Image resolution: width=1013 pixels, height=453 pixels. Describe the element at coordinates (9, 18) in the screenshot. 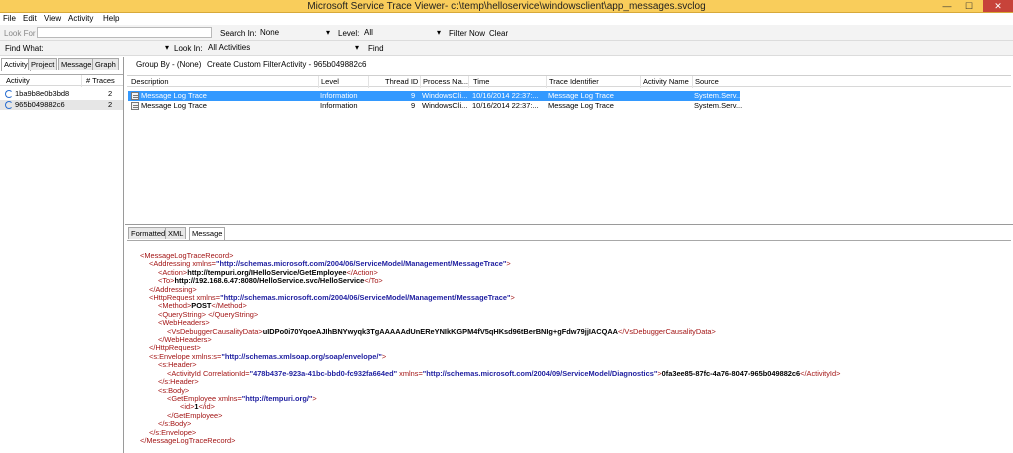

I see `menu-file: File` at that location.